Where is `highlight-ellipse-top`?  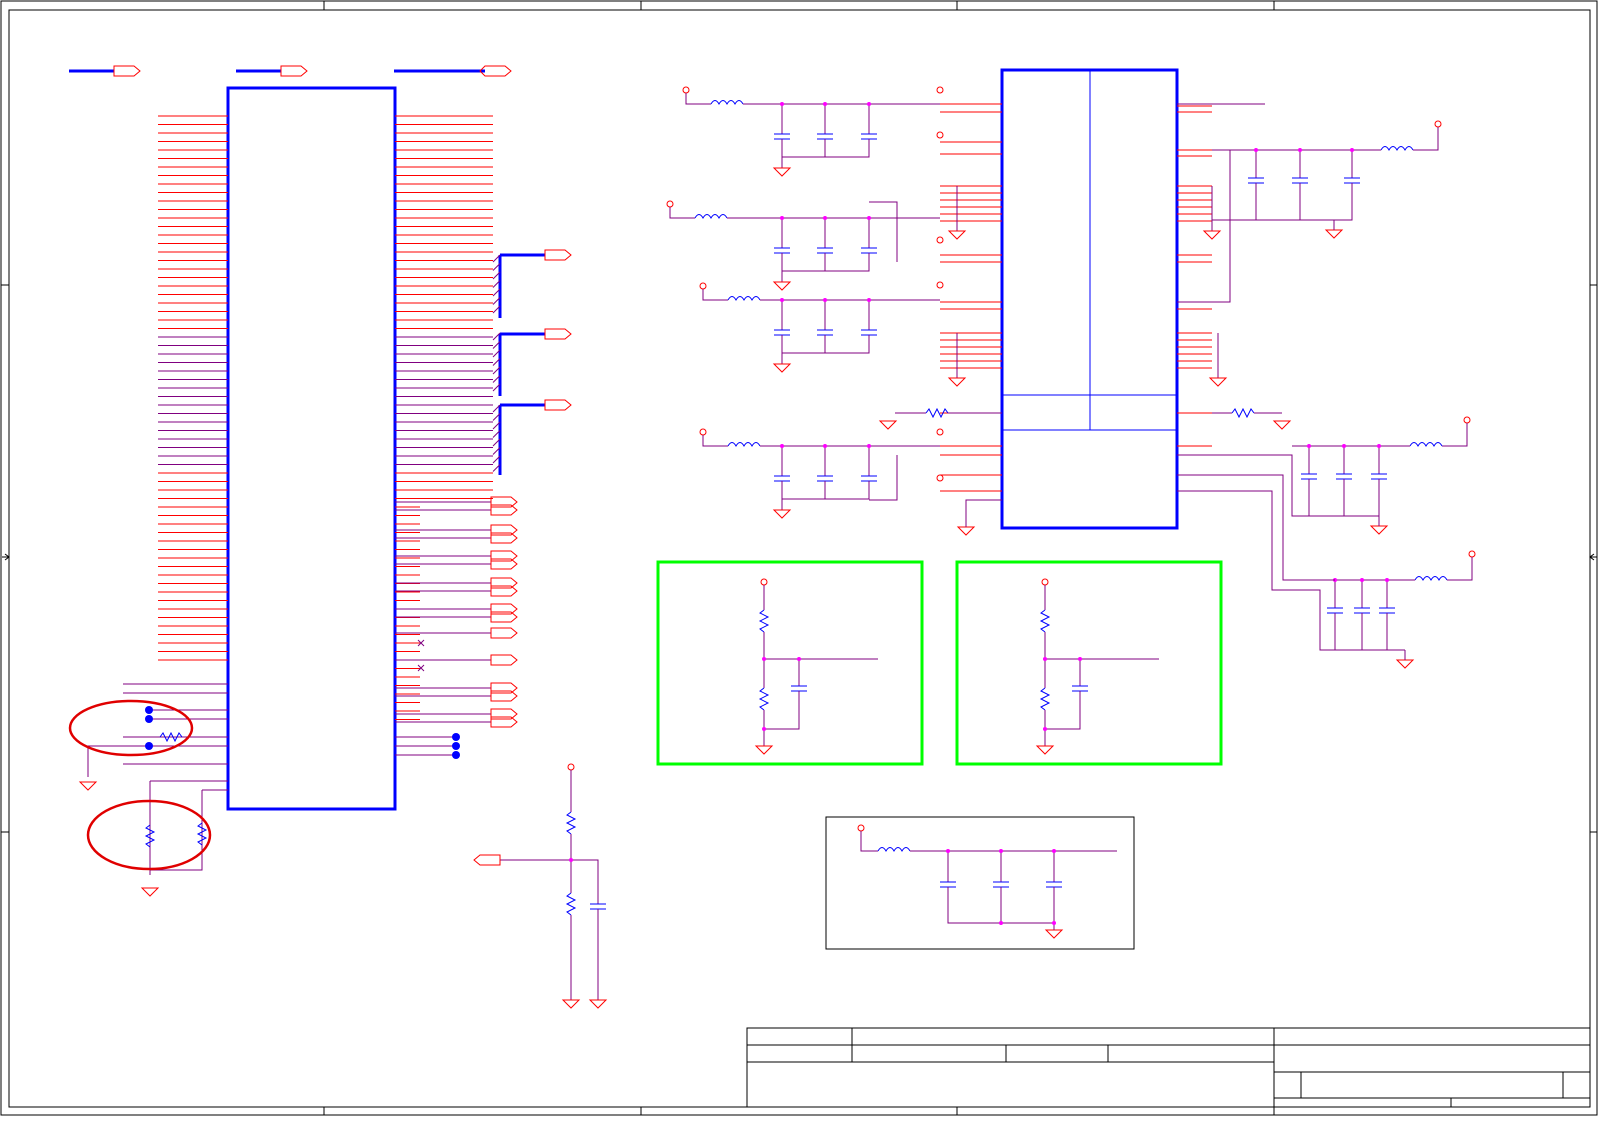 highlight-ellipse-top is located at coordinates (131, 728).